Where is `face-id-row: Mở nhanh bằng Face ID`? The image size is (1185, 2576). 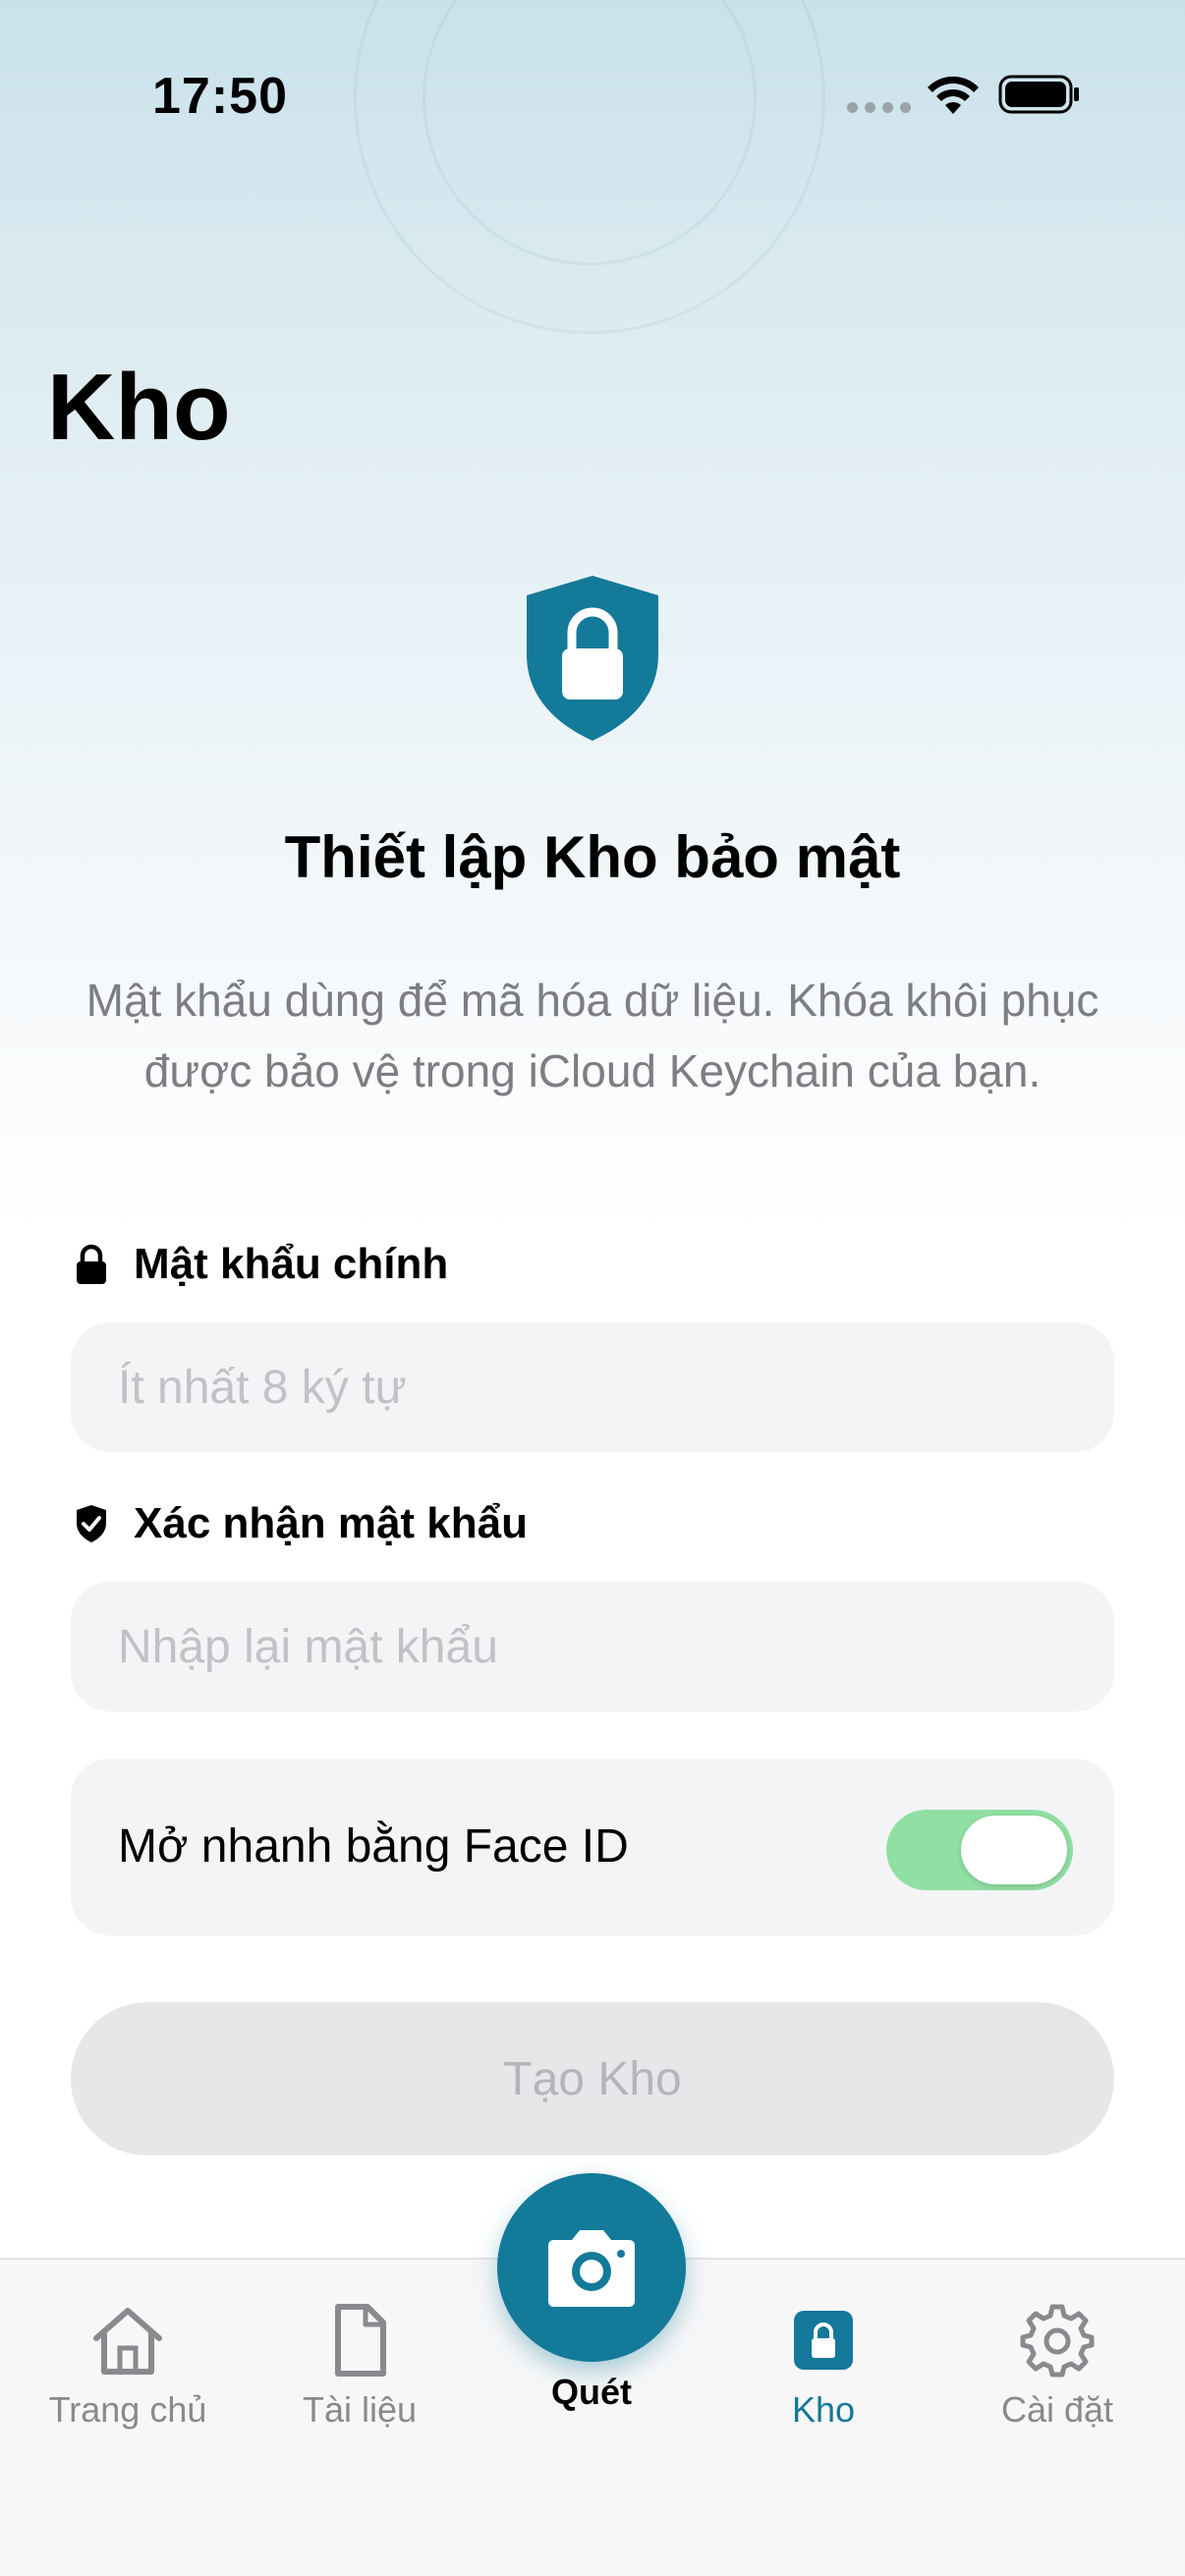 face-id-row: Mở nhanh bằng Face ID is located at coordinates (592, 1847).